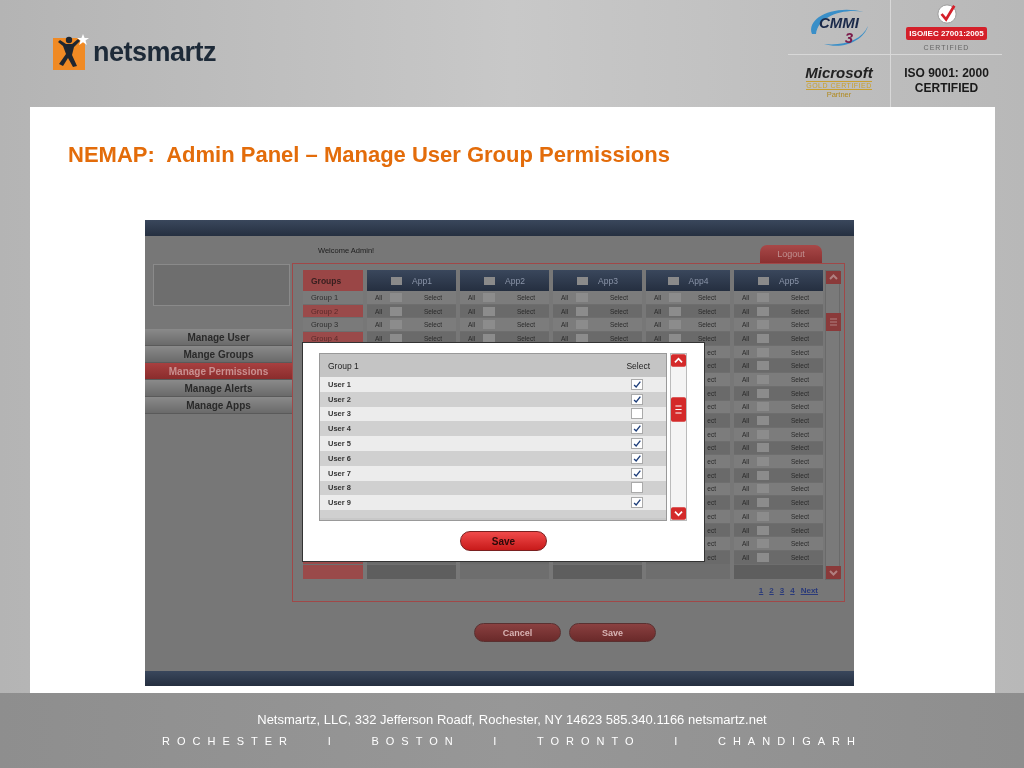 The width and height of the screenshot is (1024, 768). Describe the element at coordinates (789, 280) in the screenshot. I see `app-name: App5` at that location.